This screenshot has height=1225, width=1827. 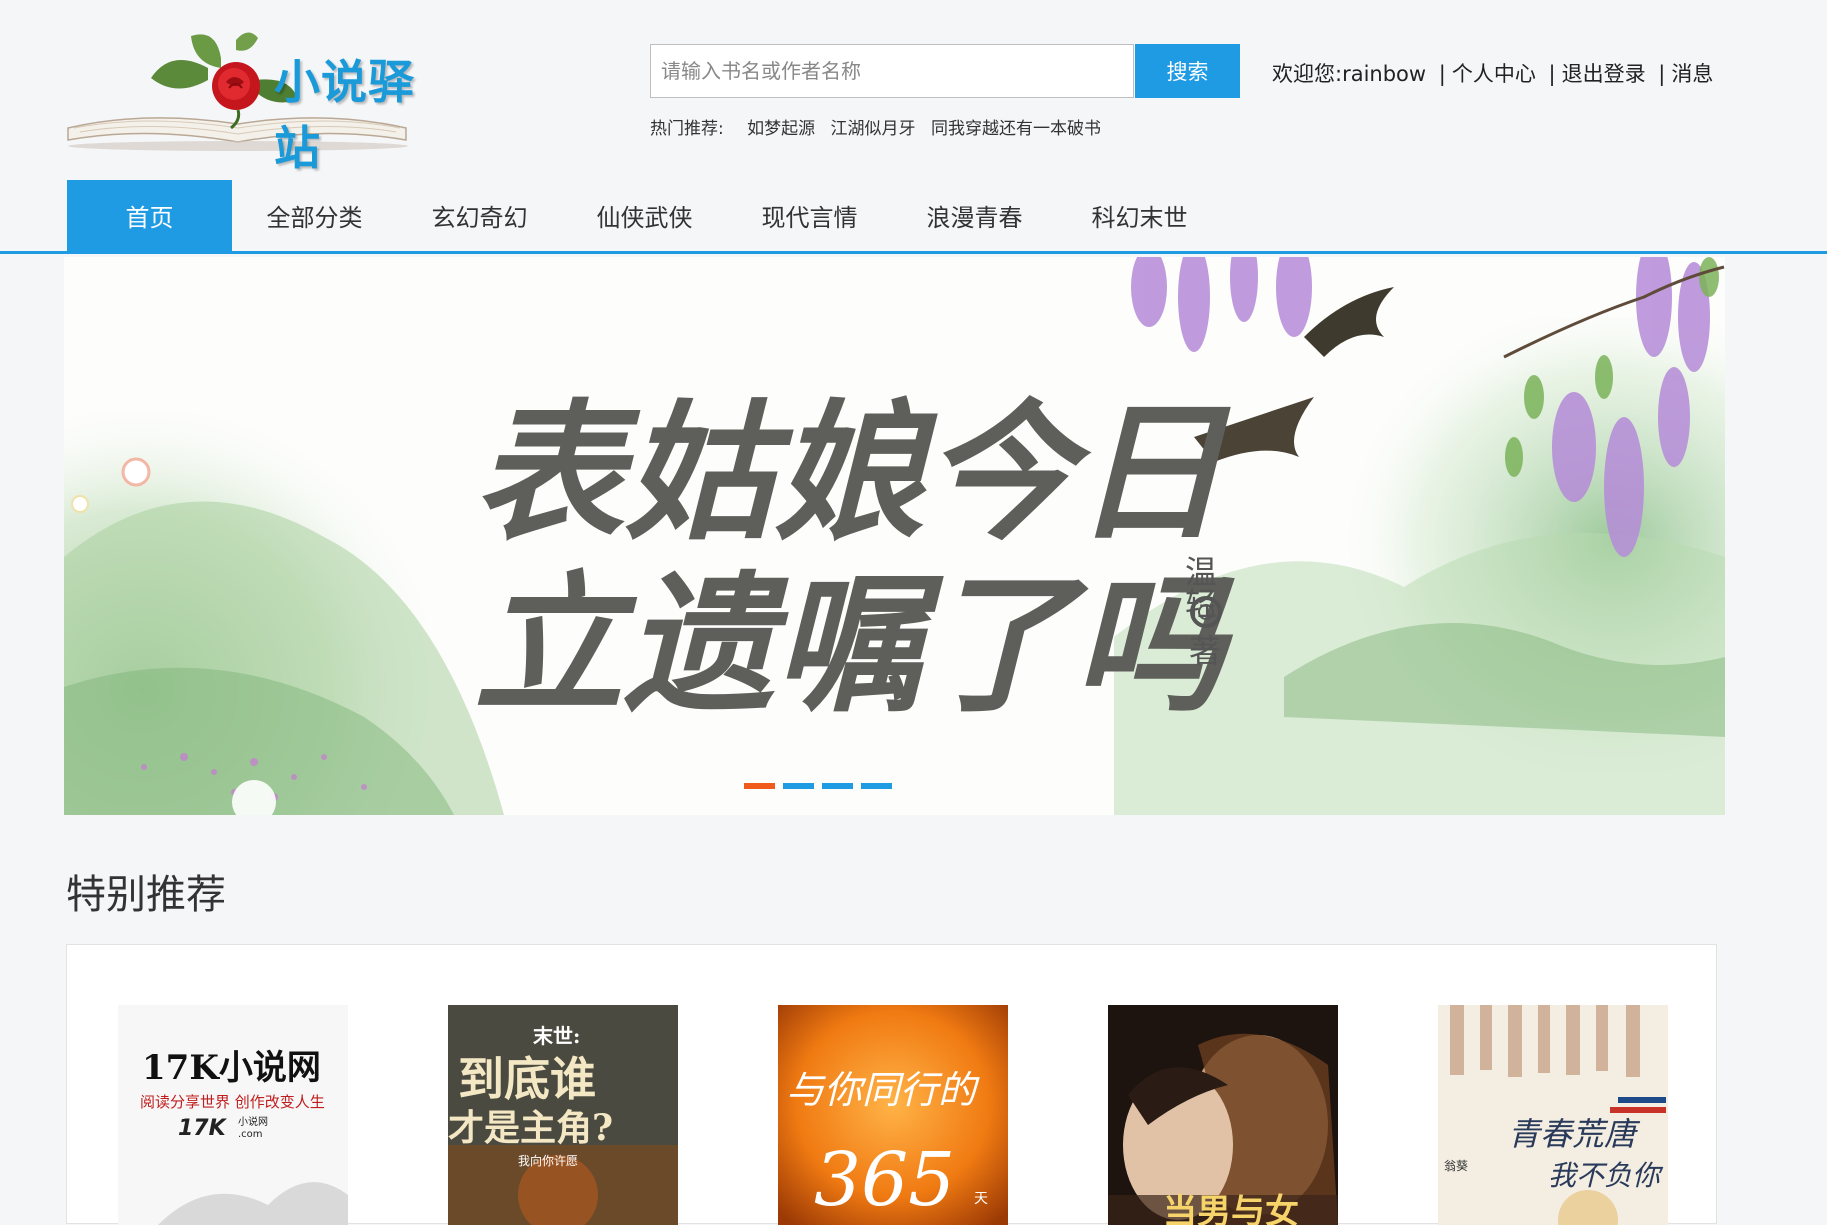 What do you see at coordinates (852, 473) in the screenshot?
I see `banner-title-line1: 表姑娘今日` at bounding box center [852, 473].